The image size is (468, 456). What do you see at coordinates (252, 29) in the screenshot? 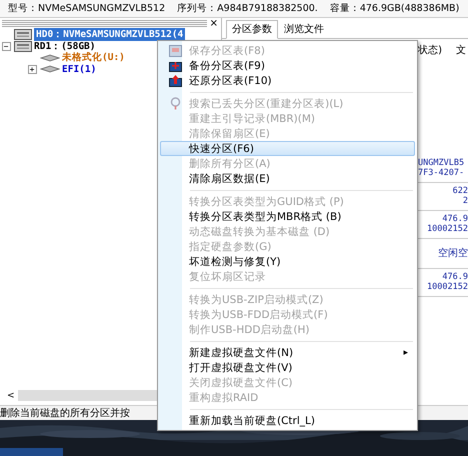
I see `tab: 分区参数` at bounding box center [252, 29].